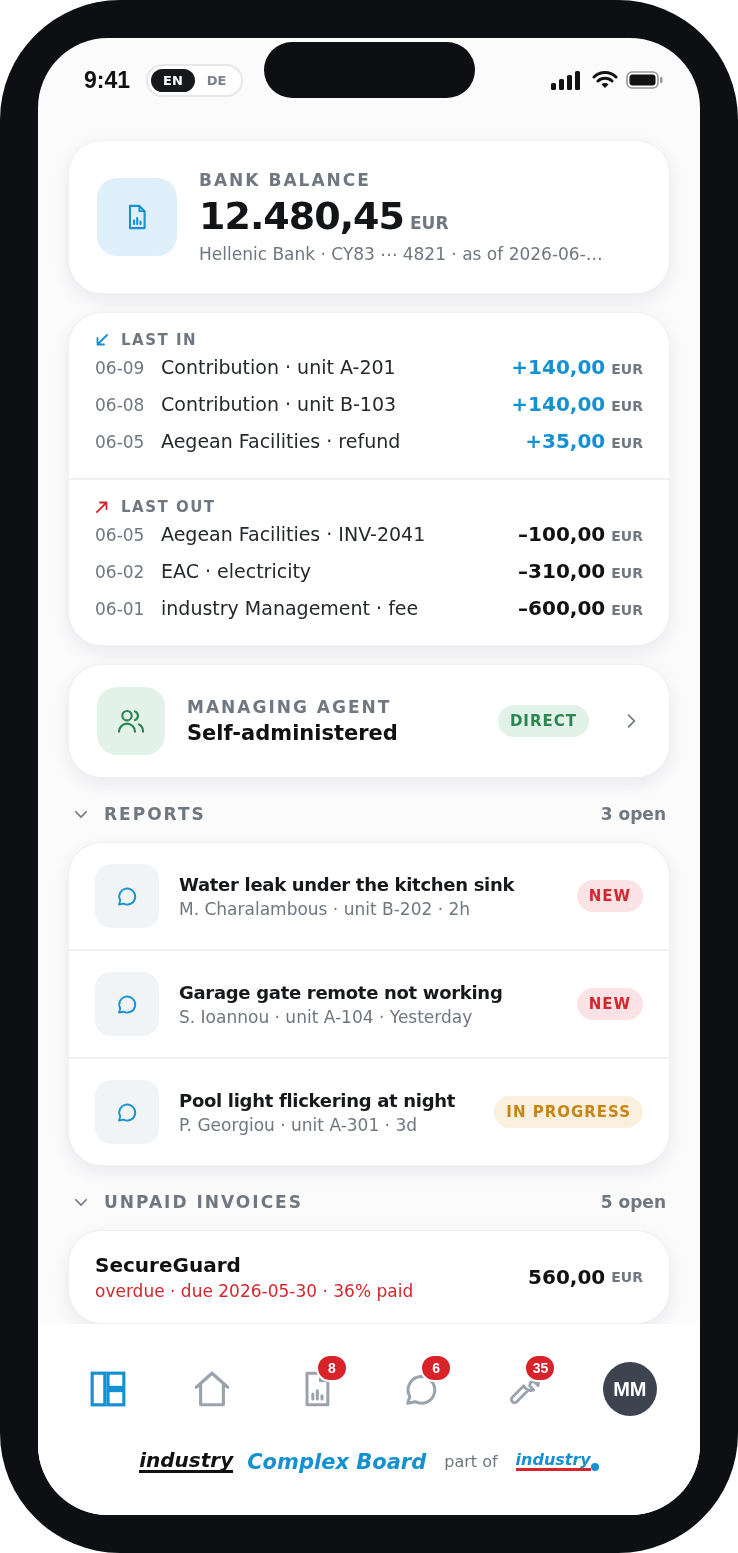  I want to click on section-label: BANK BALANCE, so click(285, 180).